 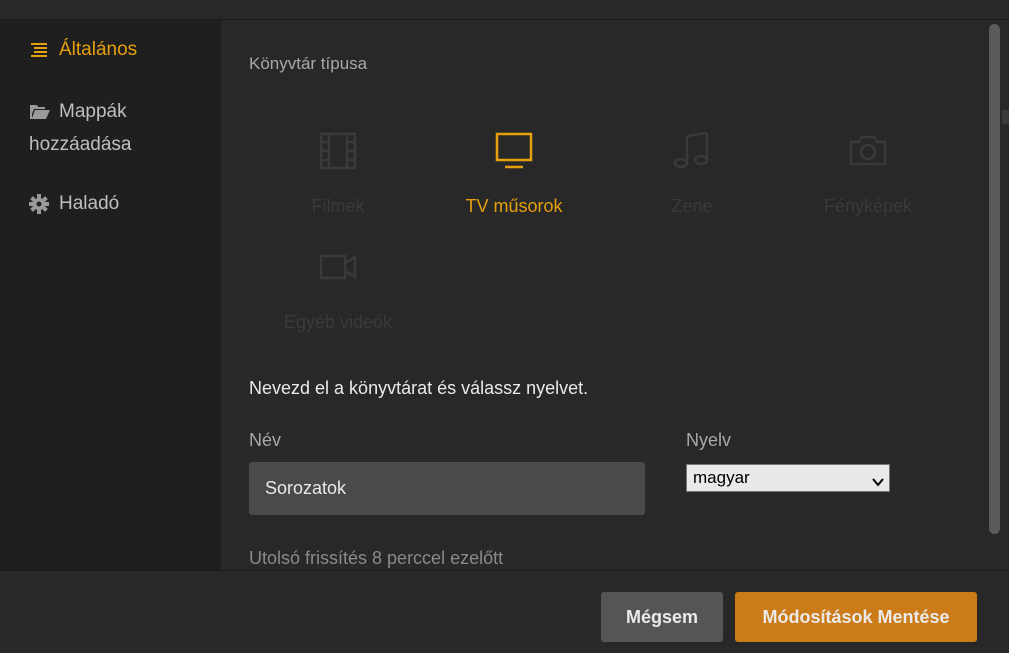 I want to click on name-label: Név, so click(x=265, y=440).